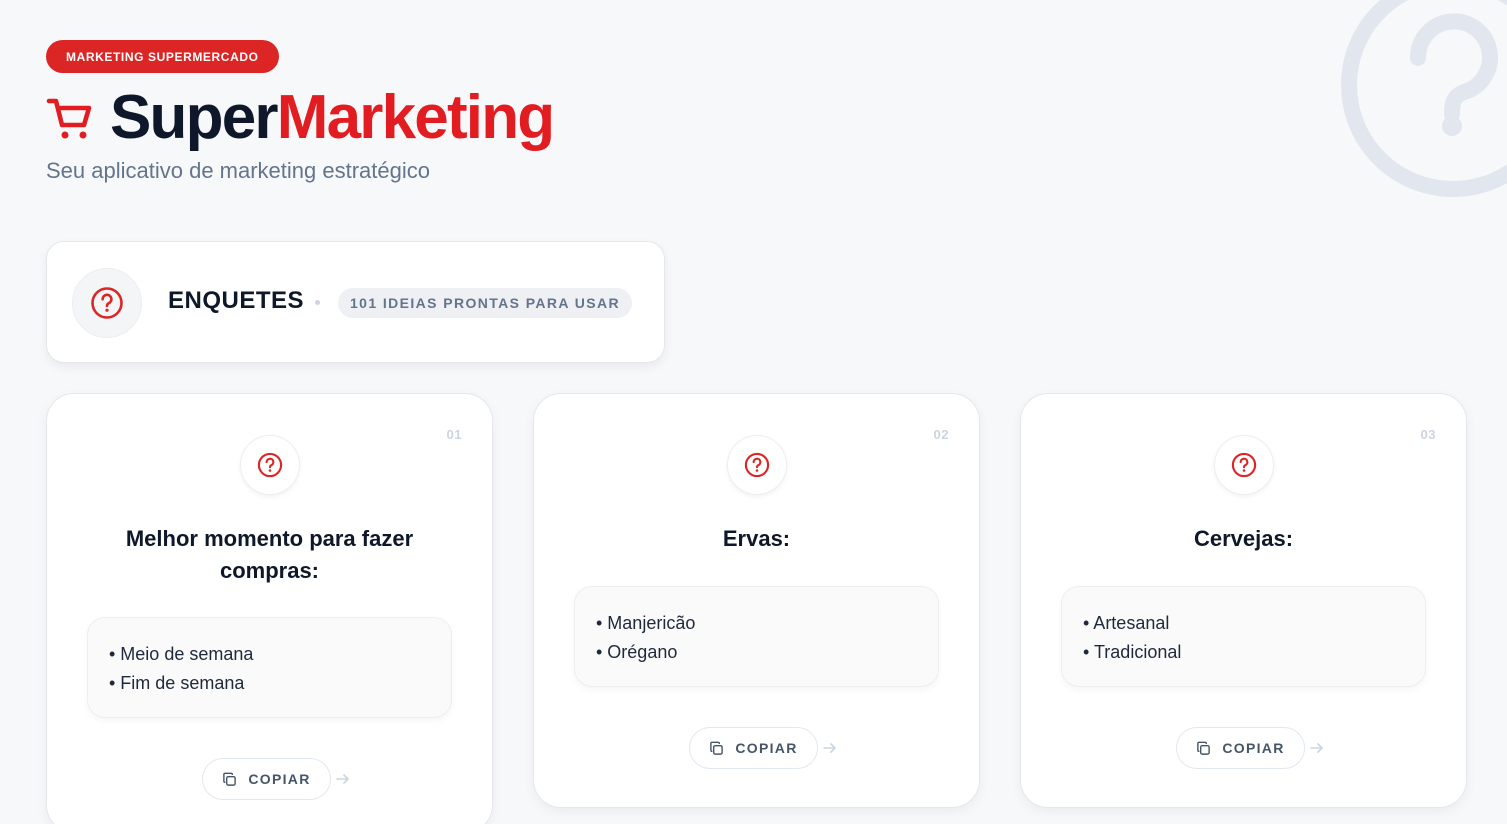 This screenshot has height=824, width=1507. I want to click on brand-title-part1: Super, so click(194, 117).